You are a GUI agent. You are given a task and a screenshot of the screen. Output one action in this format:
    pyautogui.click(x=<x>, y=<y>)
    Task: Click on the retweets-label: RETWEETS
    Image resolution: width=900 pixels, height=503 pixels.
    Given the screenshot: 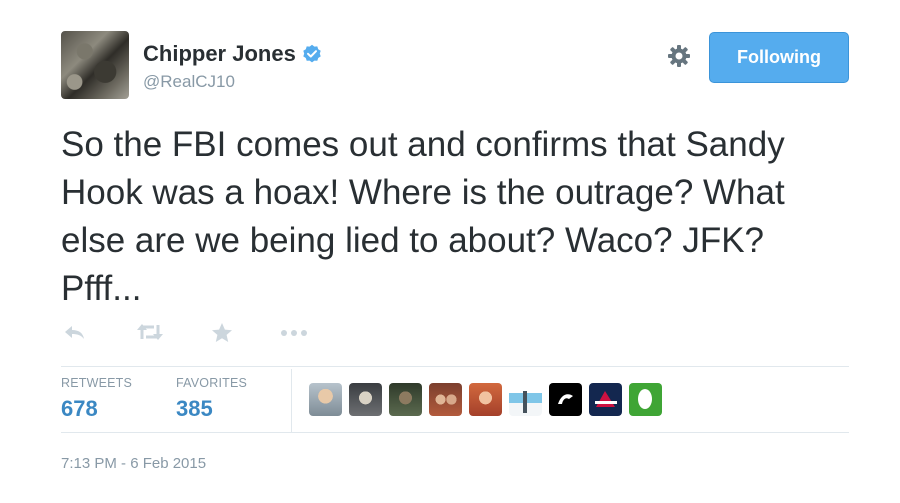 What is the action you would take?
    pyautogui.click(x=97, y=383)
    